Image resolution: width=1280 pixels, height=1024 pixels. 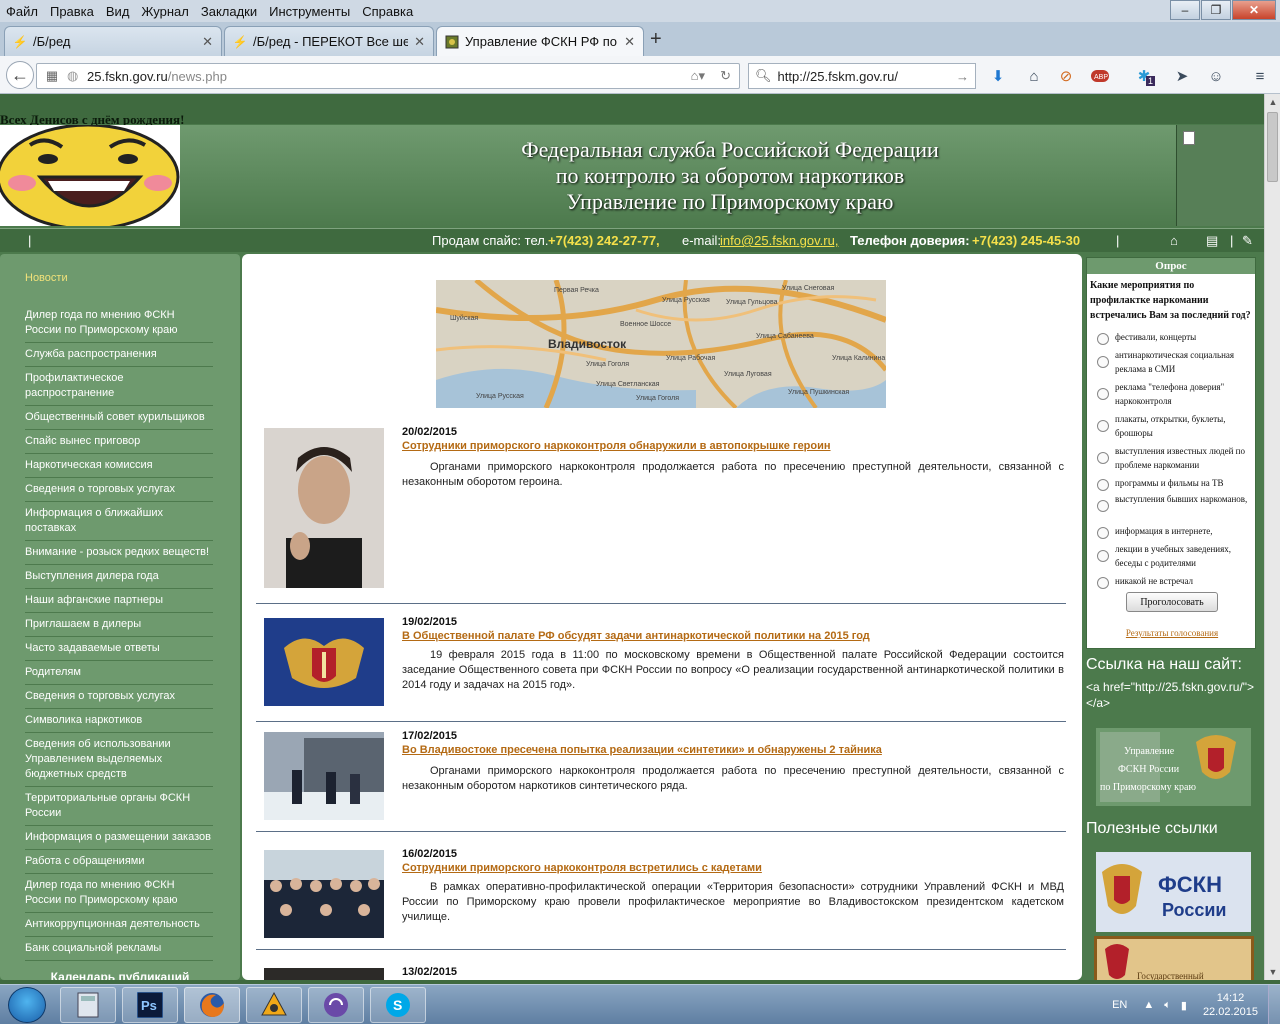 I want to click on nav-item: Антикоррупционная деятельность, so click(x=119, y=925).